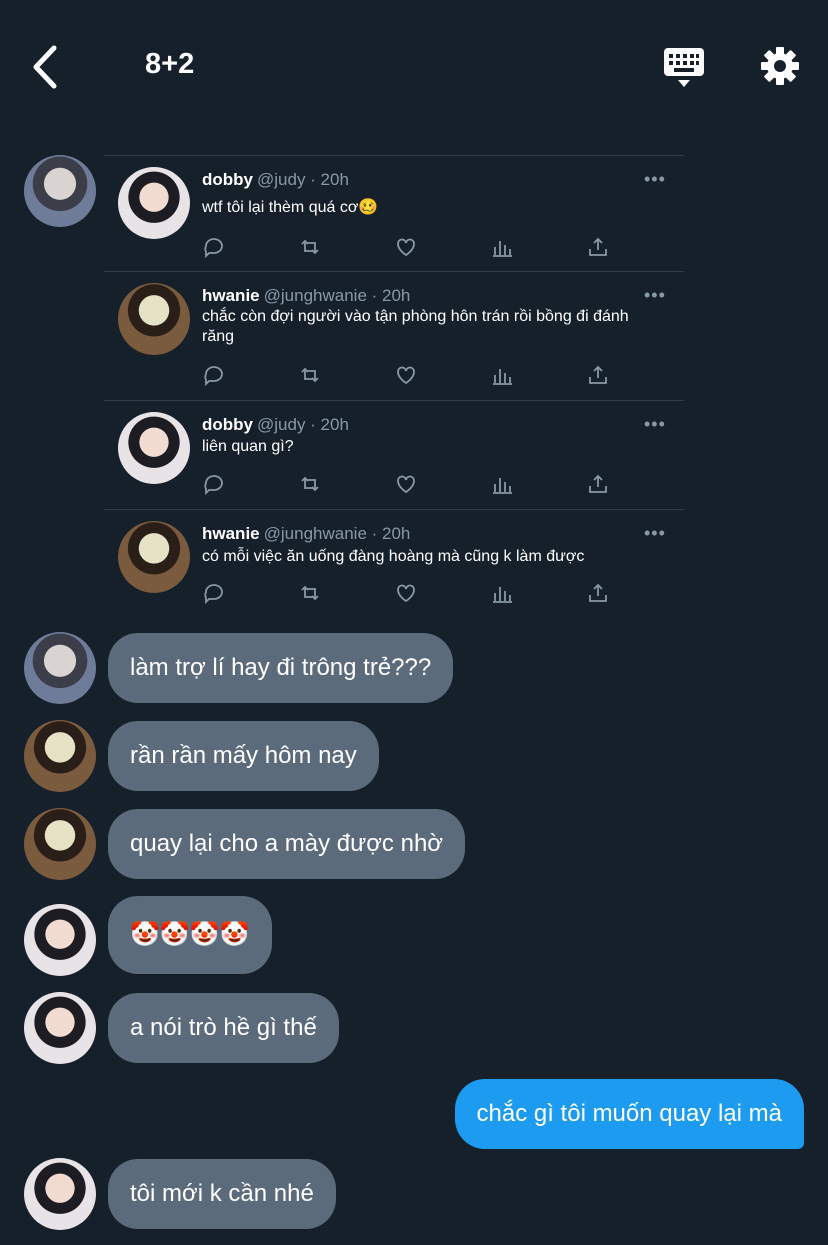  I want to click on message-bubble: 🤡🤡🤡🤡, so click(190, 935).